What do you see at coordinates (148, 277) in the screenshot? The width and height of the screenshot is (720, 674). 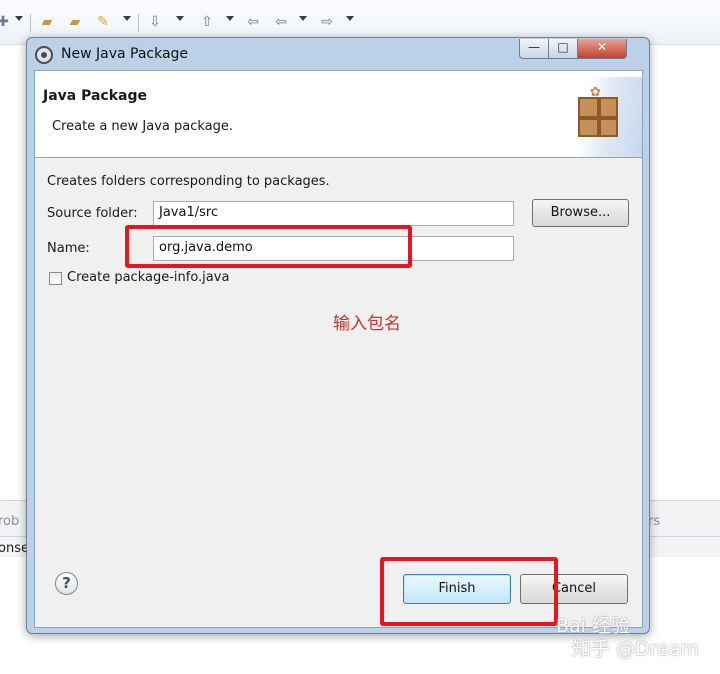 I see `package-info-label: Create package-info.java` at bounding box center [148, 277].